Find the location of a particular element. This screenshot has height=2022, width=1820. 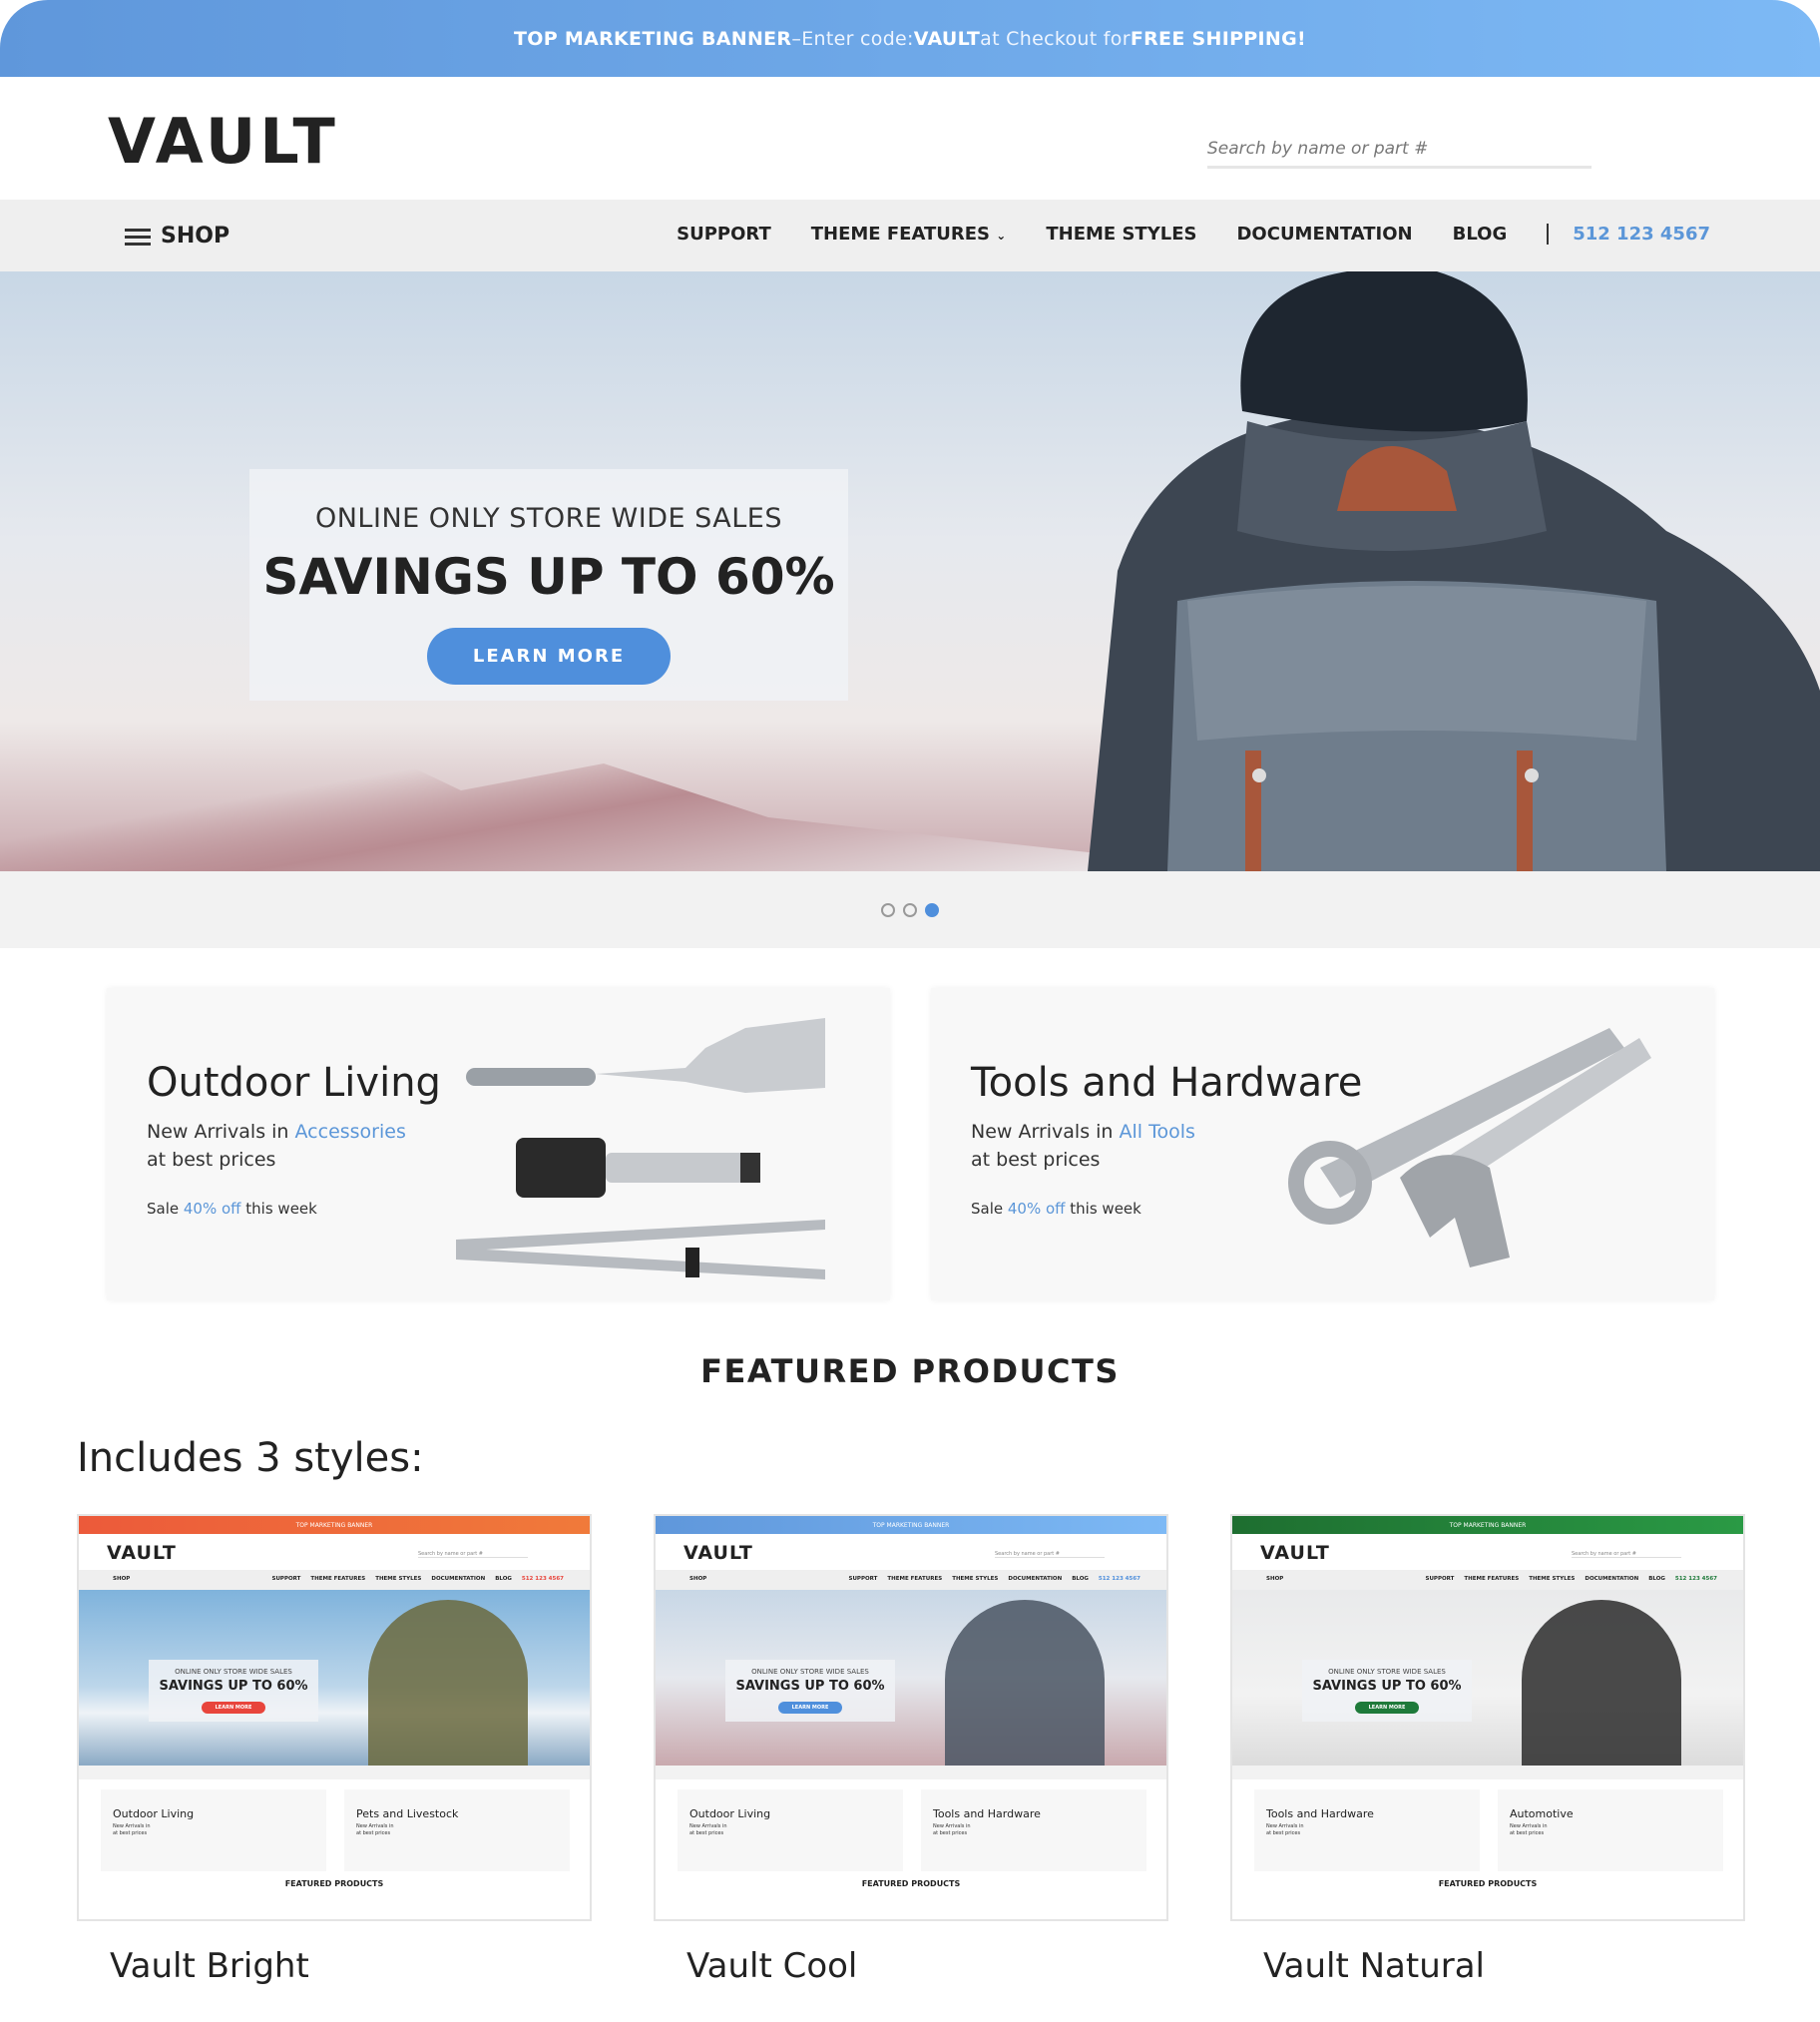

thumb-promo-sub: ONLINE ONLY STORE WIDE SALES is located at coordinates (810, 1672).